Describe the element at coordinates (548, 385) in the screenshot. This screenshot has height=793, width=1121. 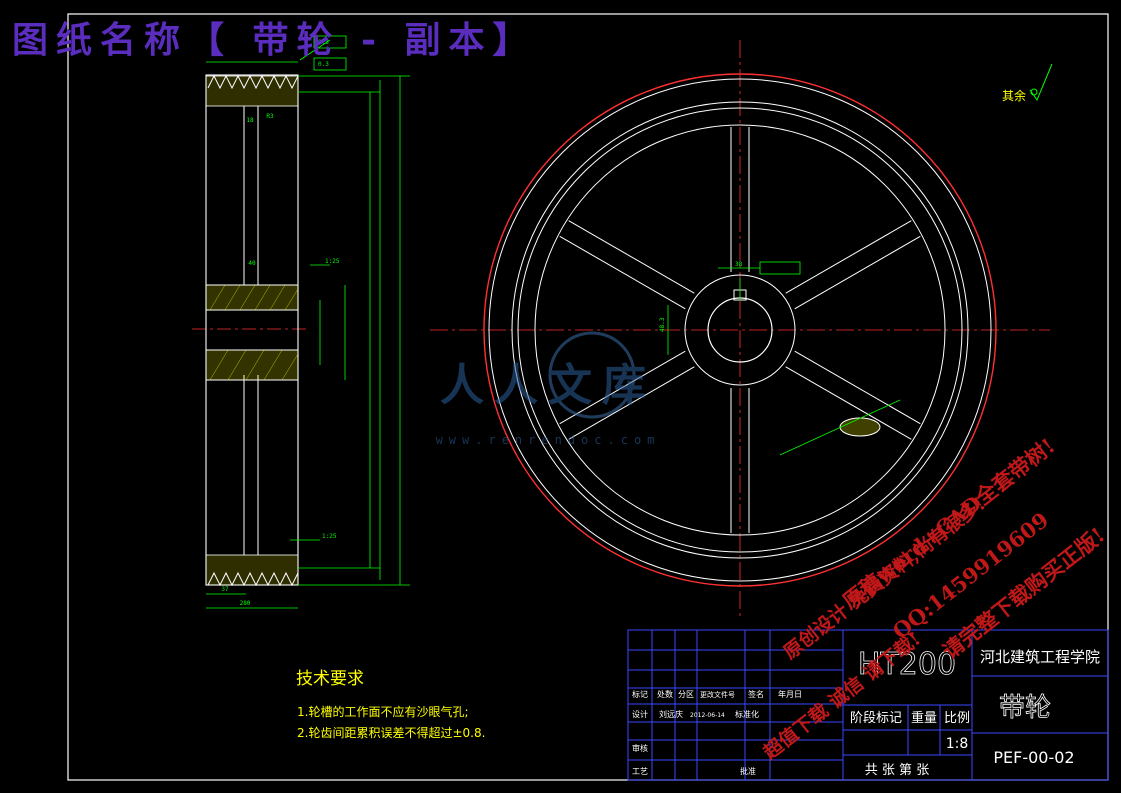
I see `watermark-brand: 人人文库` at that location.